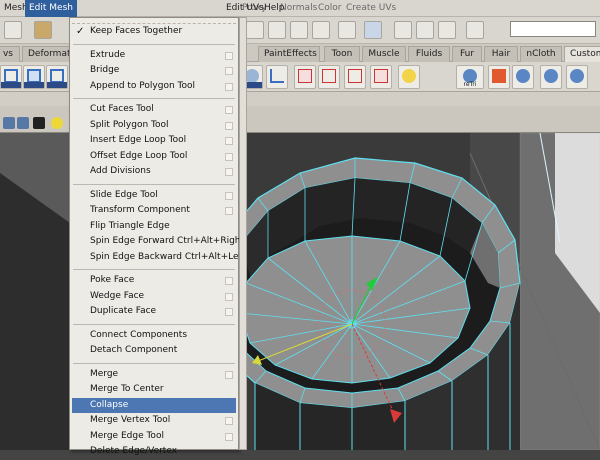 Image resolution: width=600 pixels, height=460 pixels. Describe the element at coordinates (154, 351) in the screenshot. I see `menu-item-detach-component: Detach Component` at that location.